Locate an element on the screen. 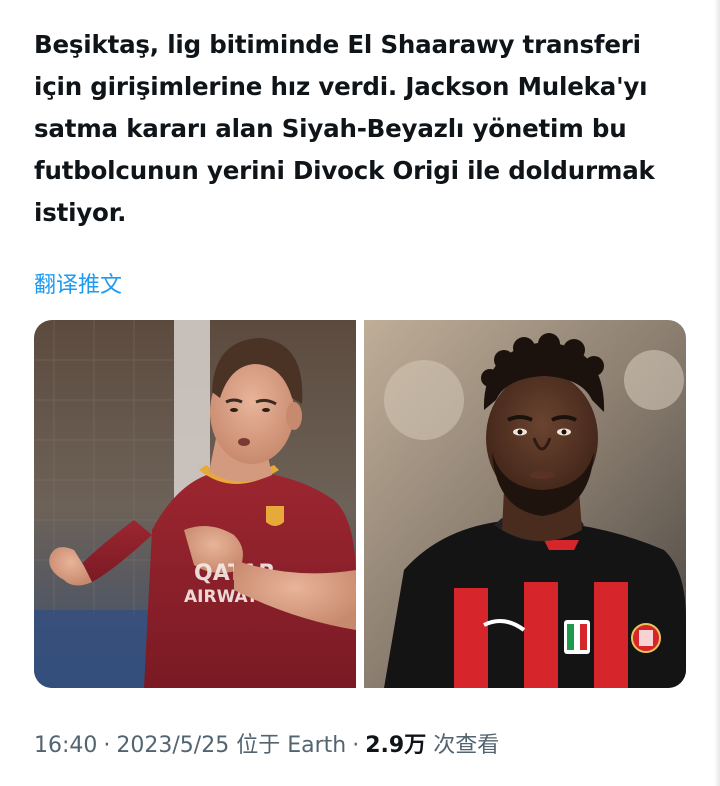 This screenshot has width=720, height=786. edge-shadow is located at coordinates (717, 393).